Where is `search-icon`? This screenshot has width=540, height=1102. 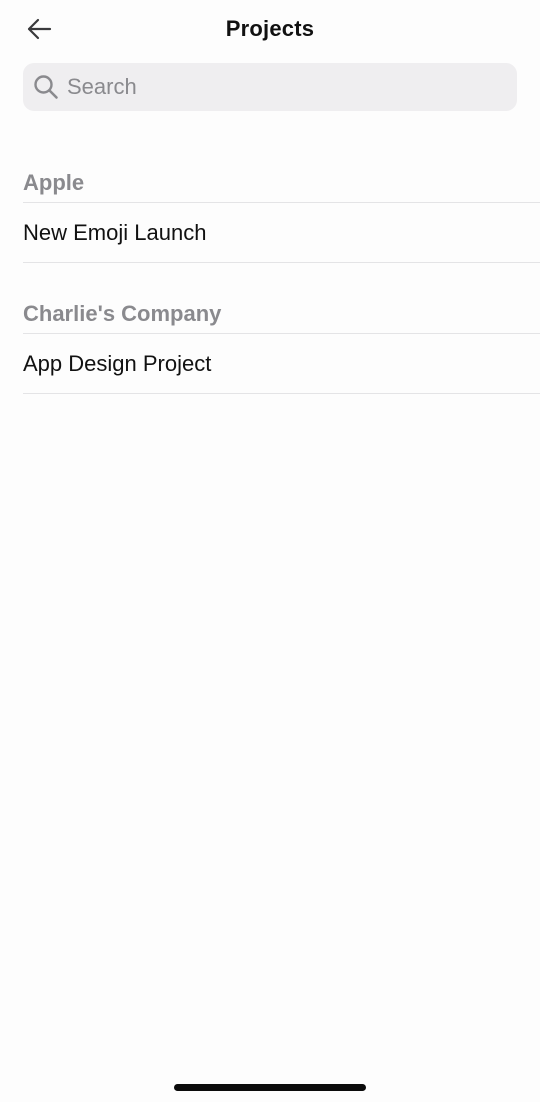
search-icon is located at coordinates (46, 87).